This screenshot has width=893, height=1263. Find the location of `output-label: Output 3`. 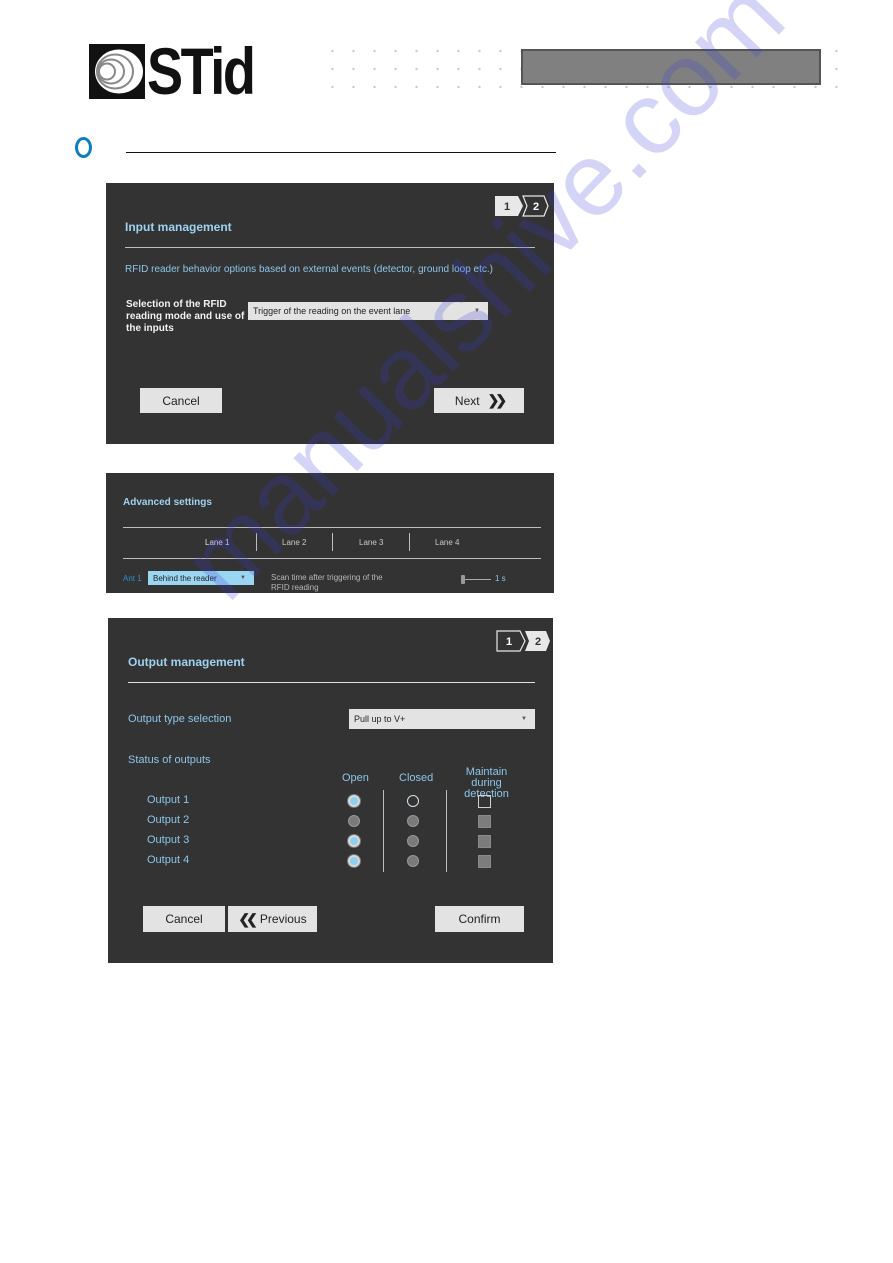

output-label: Output 3 is located at coordinates (168, 840).